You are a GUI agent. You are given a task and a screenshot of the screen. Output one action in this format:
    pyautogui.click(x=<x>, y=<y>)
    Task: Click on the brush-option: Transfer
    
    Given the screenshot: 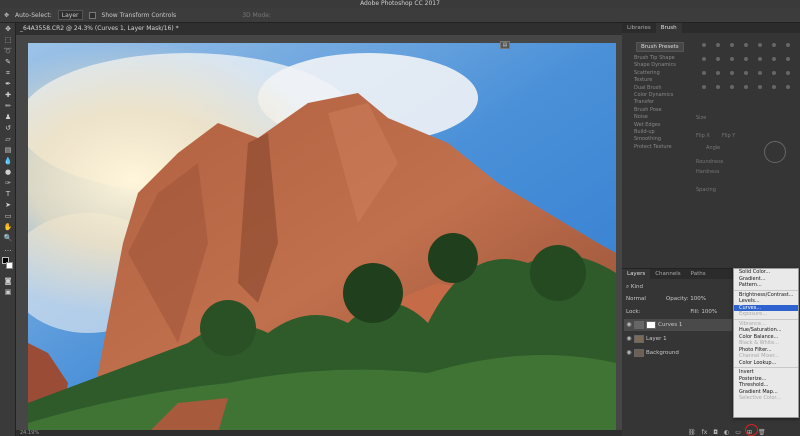 What is the action you would take?
    pyautogui.click(x=663, y=102)
    